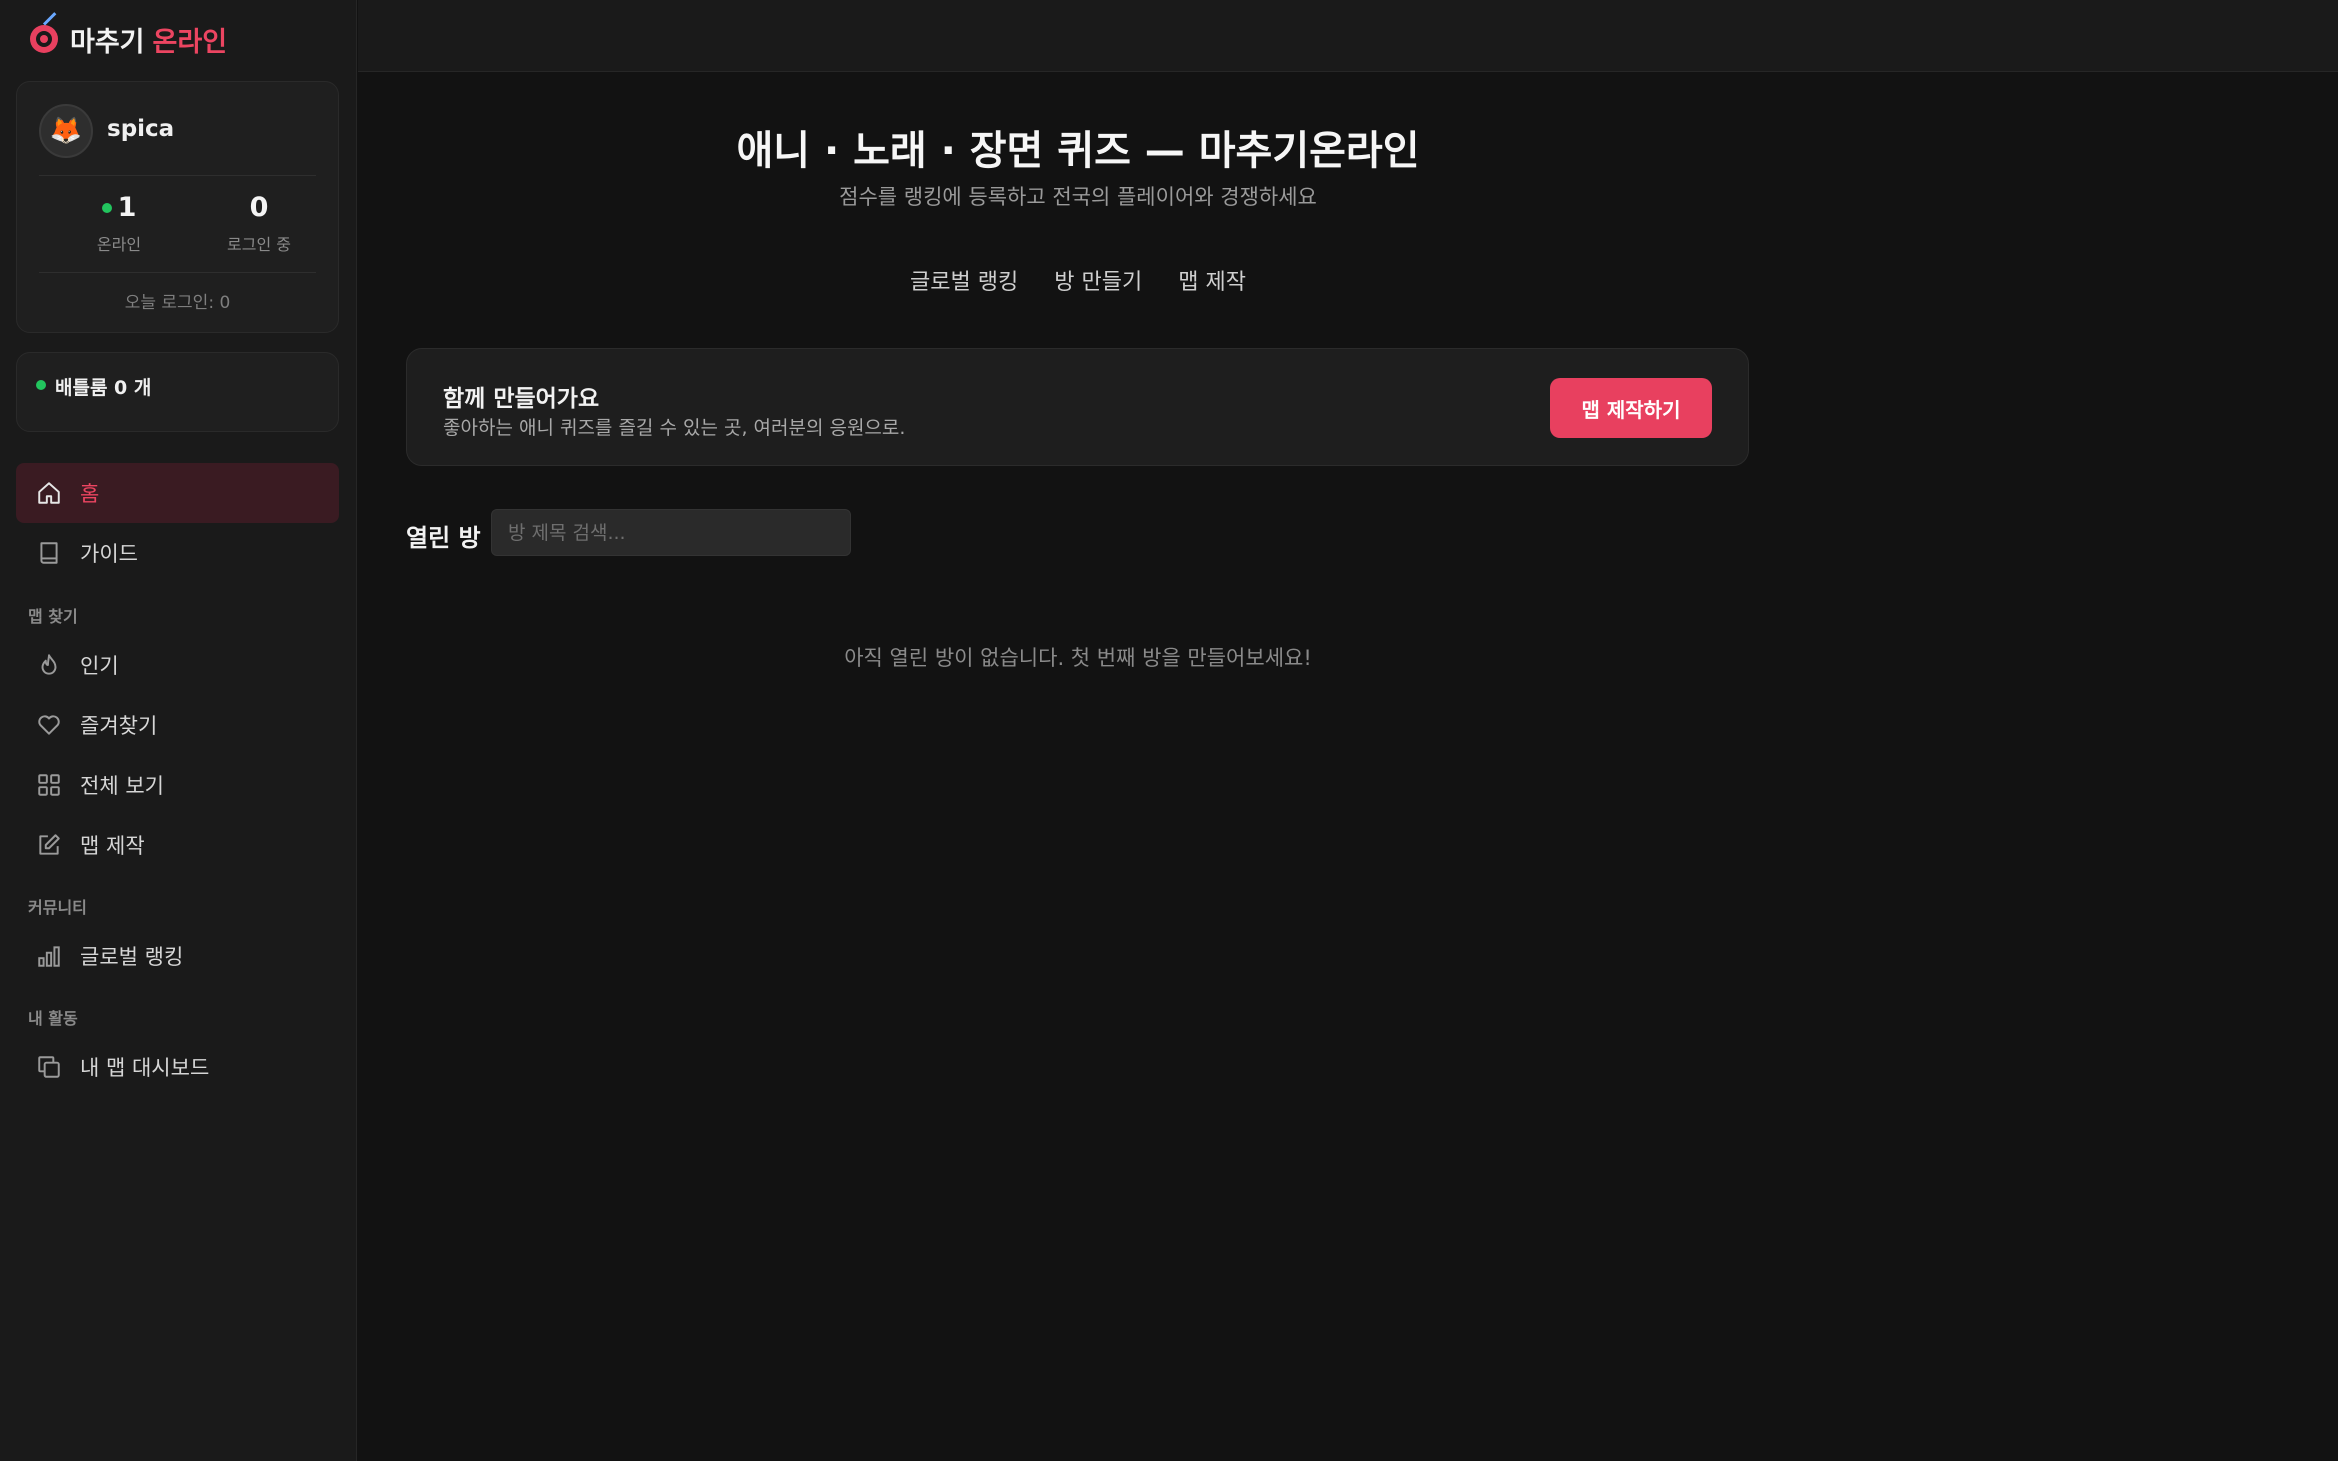 This screenshot has height=1461, width=2338. Describe the element at coordinates (112, 846) in the screenshot. I see `sidebar-item-label: 맵 제작` at that location.